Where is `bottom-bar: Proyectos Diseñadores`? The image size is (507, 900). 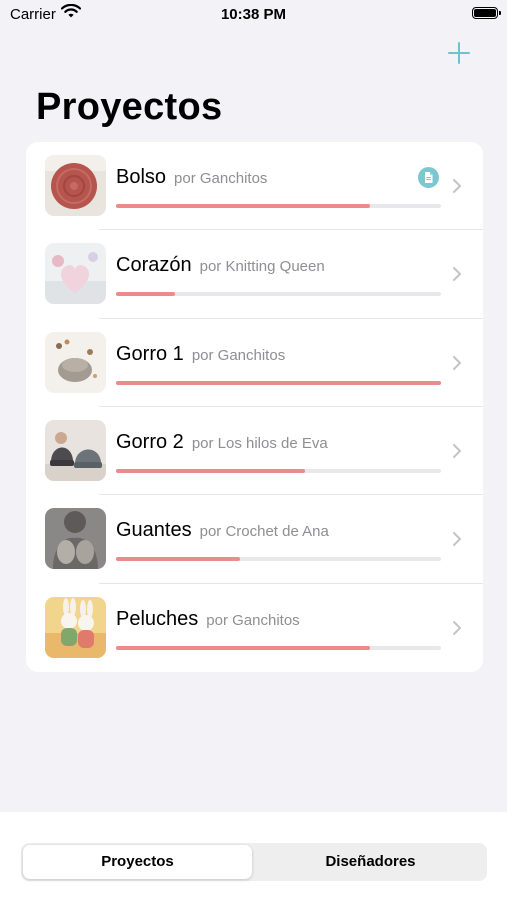
bottom-bar: Proyectos Diseñadores is located at coordinates (253, 856).